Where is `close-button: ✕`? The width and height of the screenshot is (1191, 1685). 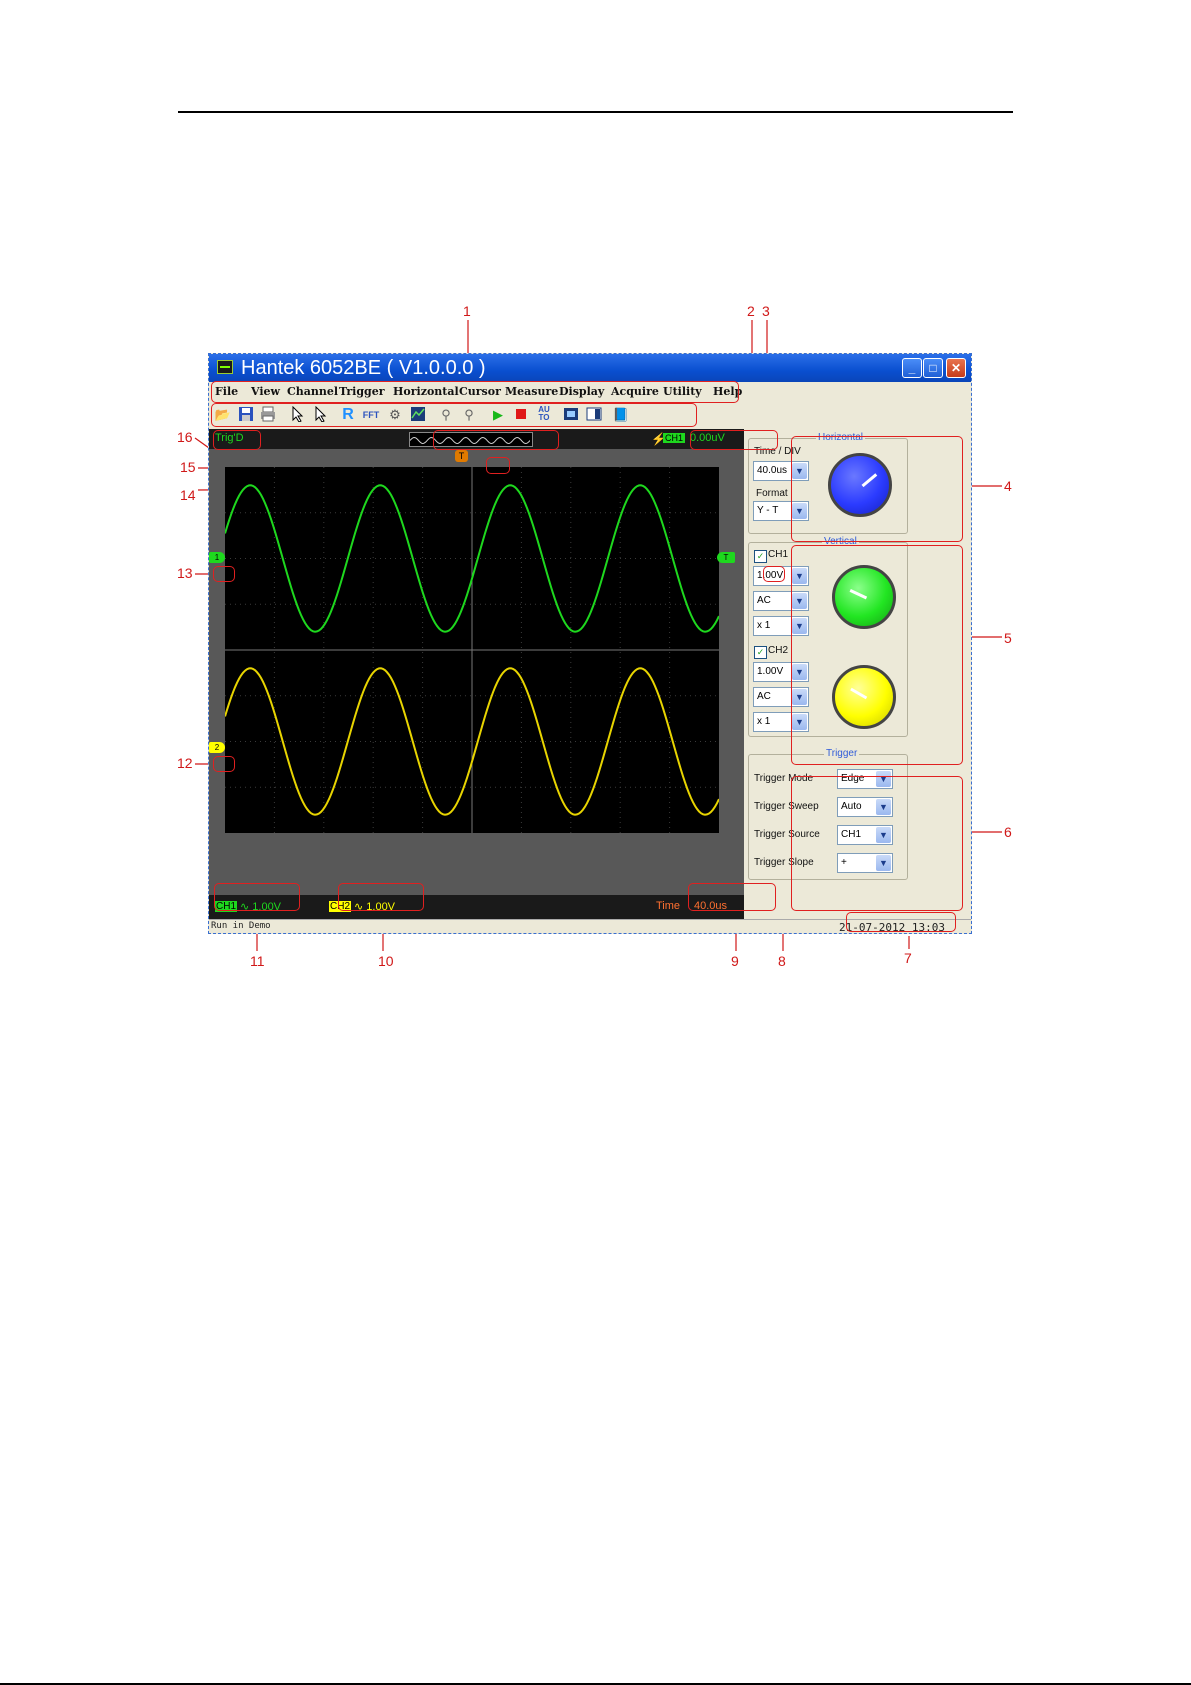 close-button: ✕ is located at coordinates (956, 368).